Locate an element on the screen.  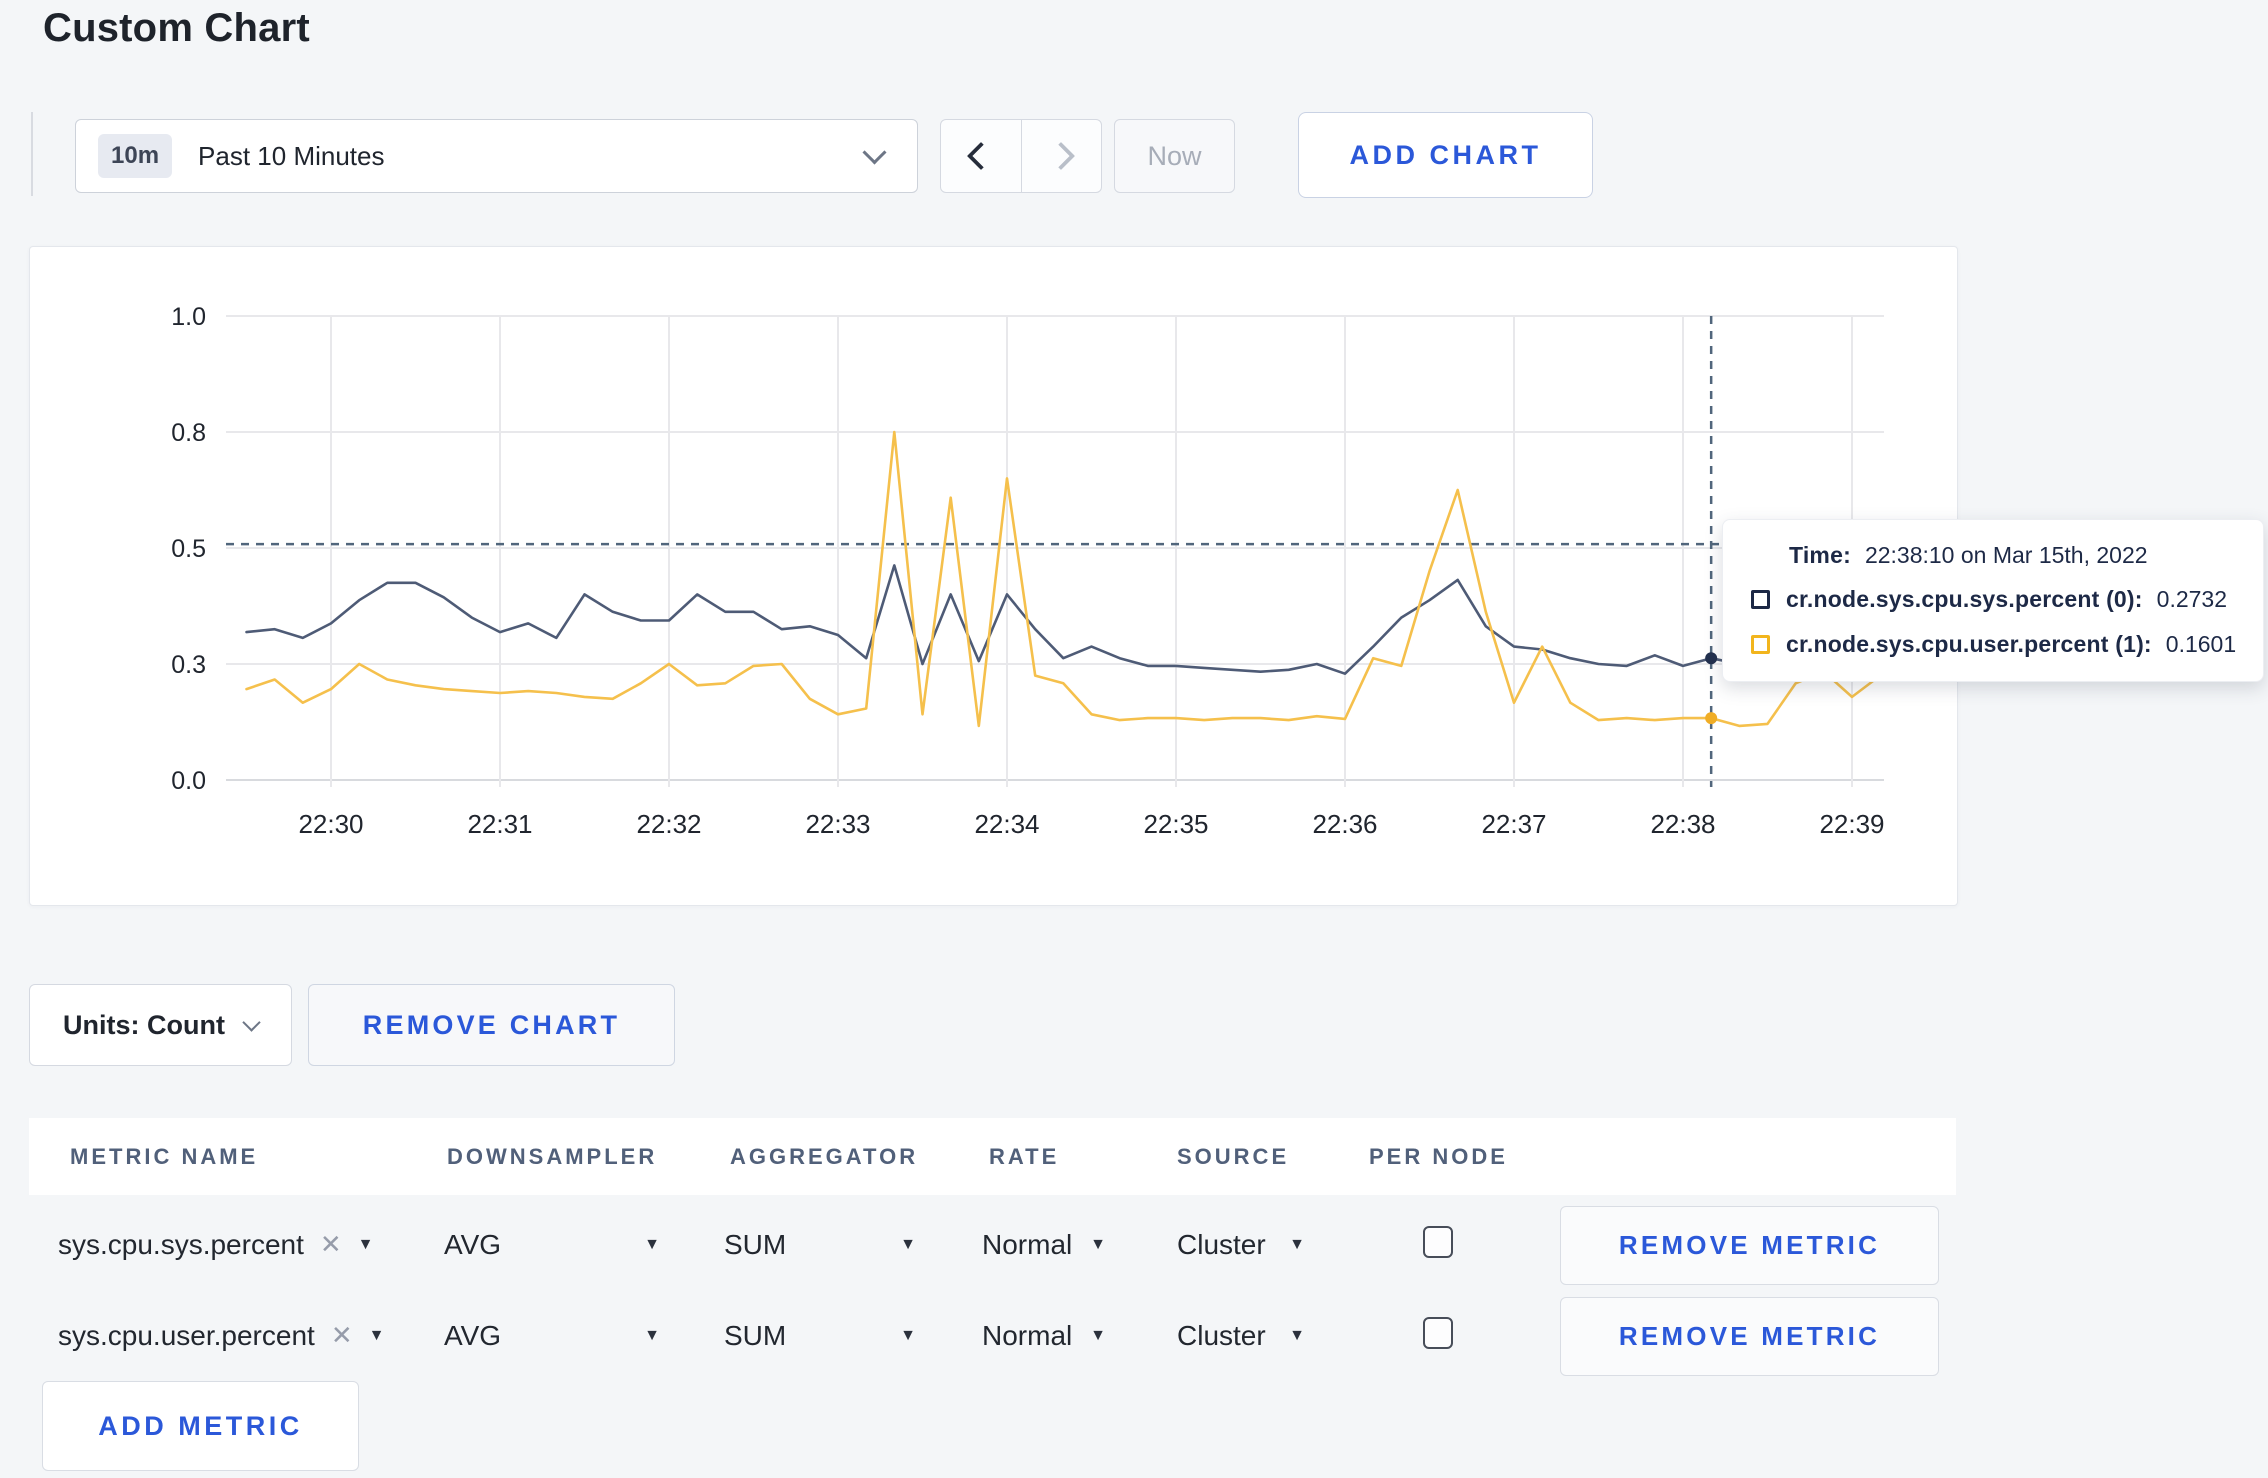
add-metric-button: ADD METRIC is located at coordinates (200, 1426).